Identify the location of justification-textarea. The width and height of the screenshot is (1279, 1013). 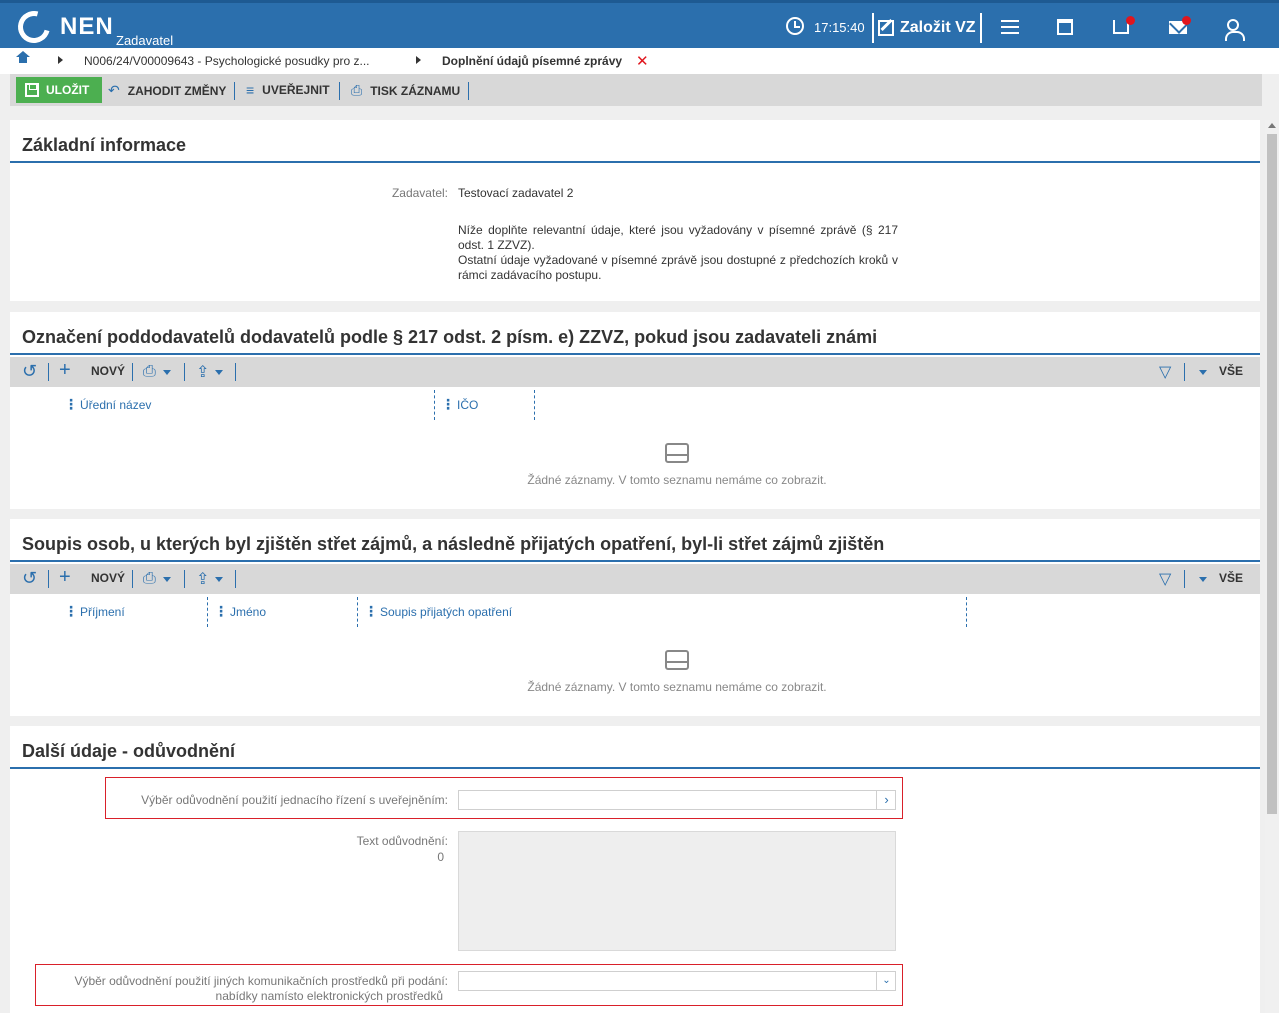
(677, 891).